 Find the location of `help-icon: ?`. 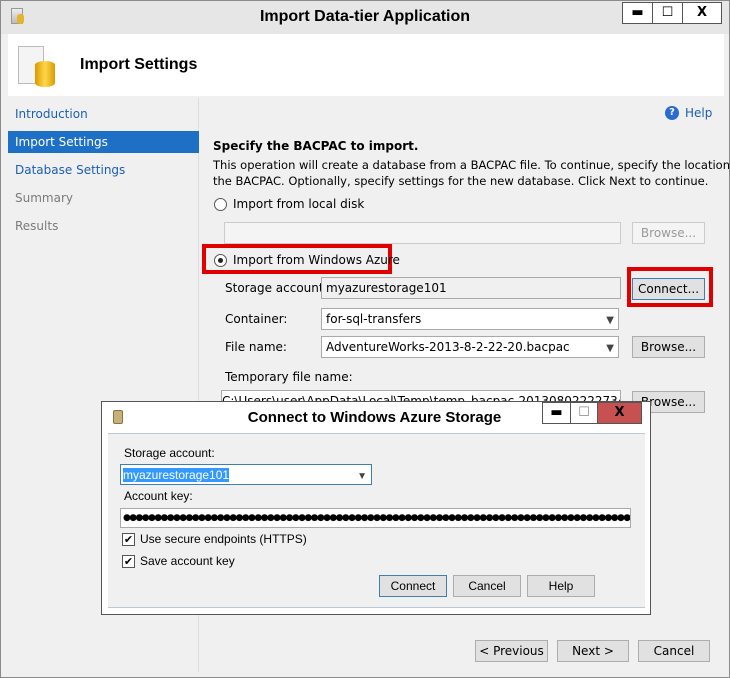

help-icon: ? is located at coordinates (672, 113).